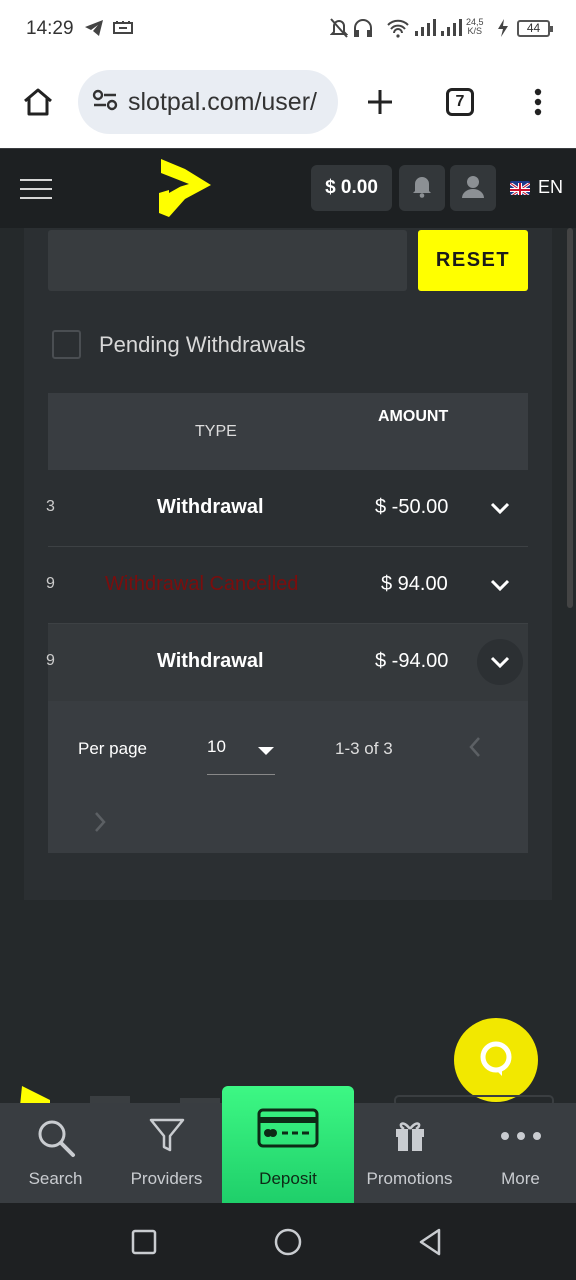 The image size is (576, 1280). Describe the element at coordinates (409, 1178) in the screenshot. I see `nav-promotions-label: Promotions` at that location.